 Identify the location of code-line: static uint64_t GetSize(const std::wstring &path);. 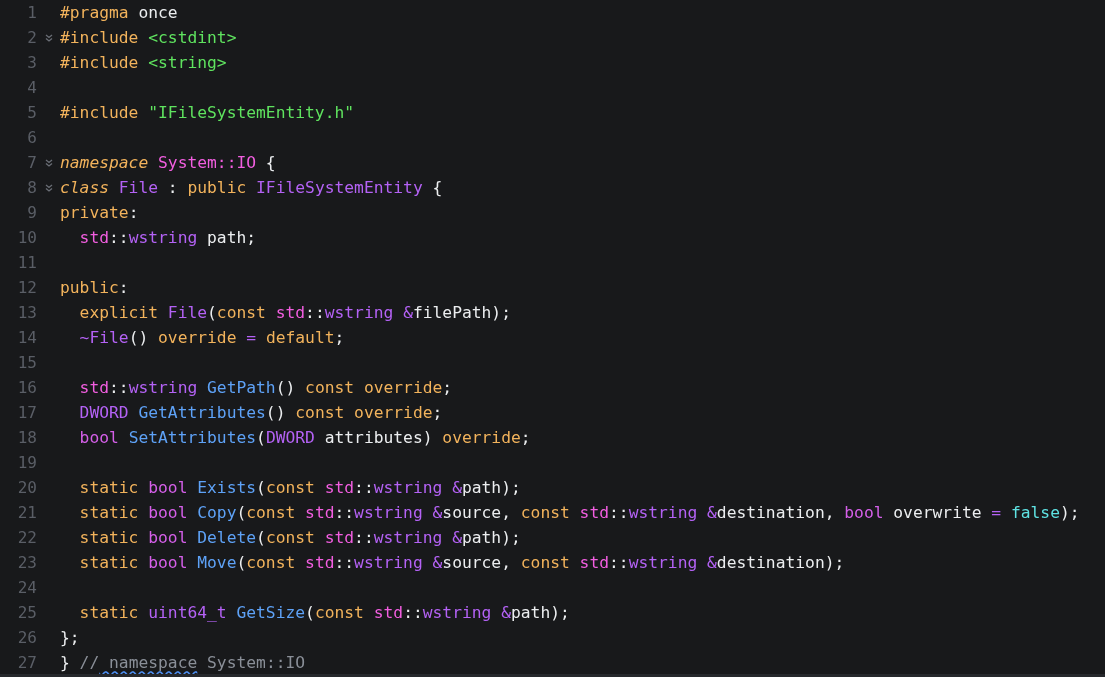
(324, 612).